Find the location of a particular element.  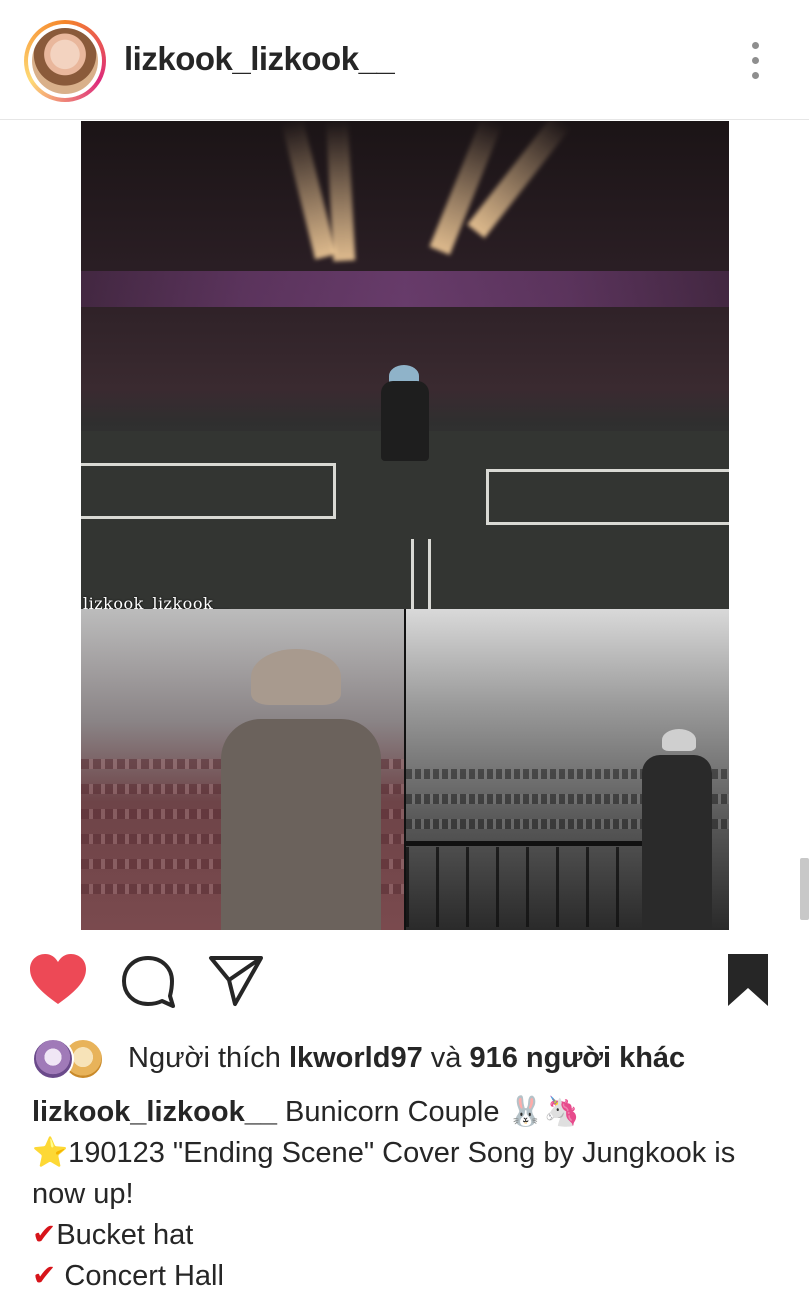

likes-text: Người thích lkworld97 và 916 người khác is located at coordinates (406, 1058).